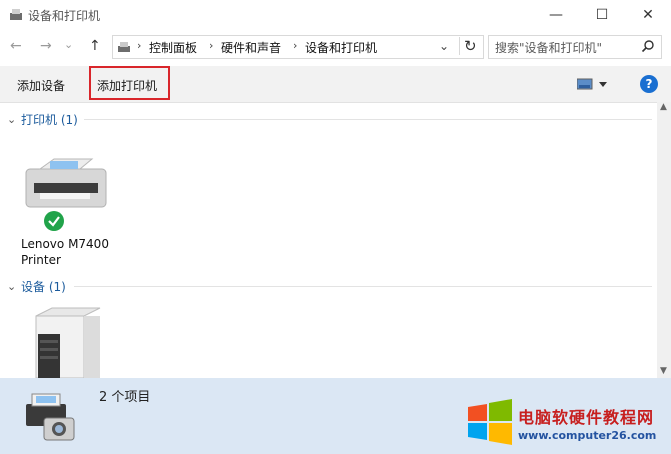  I want to click on refresh-button: ↻, so click(468, 46).